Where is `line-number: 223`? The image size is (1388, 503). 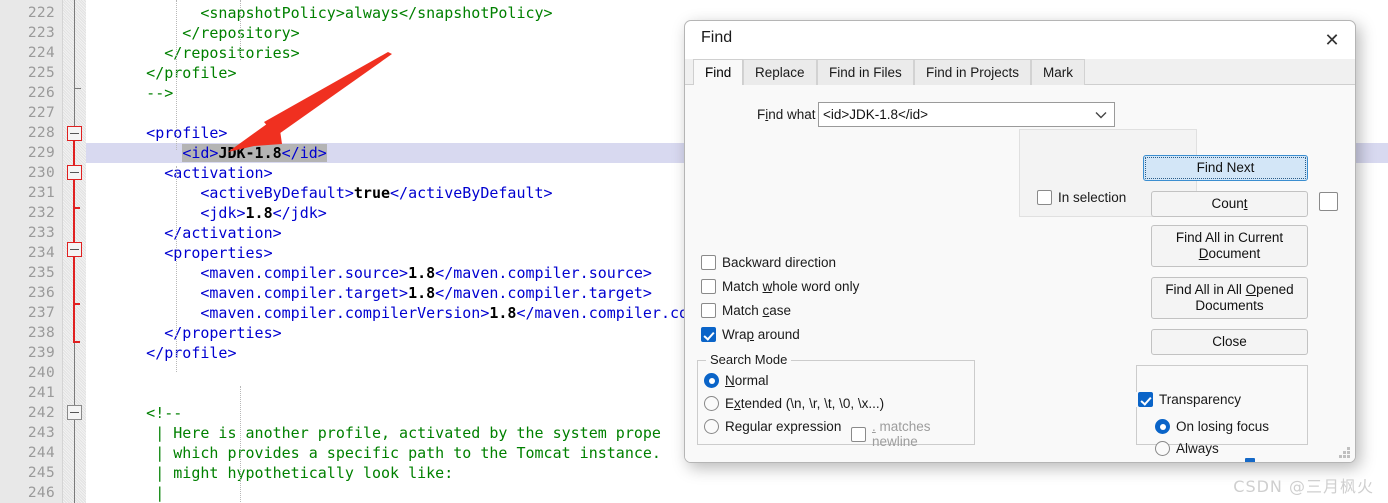 line-number: 223 is located at coordinates (41, 33).